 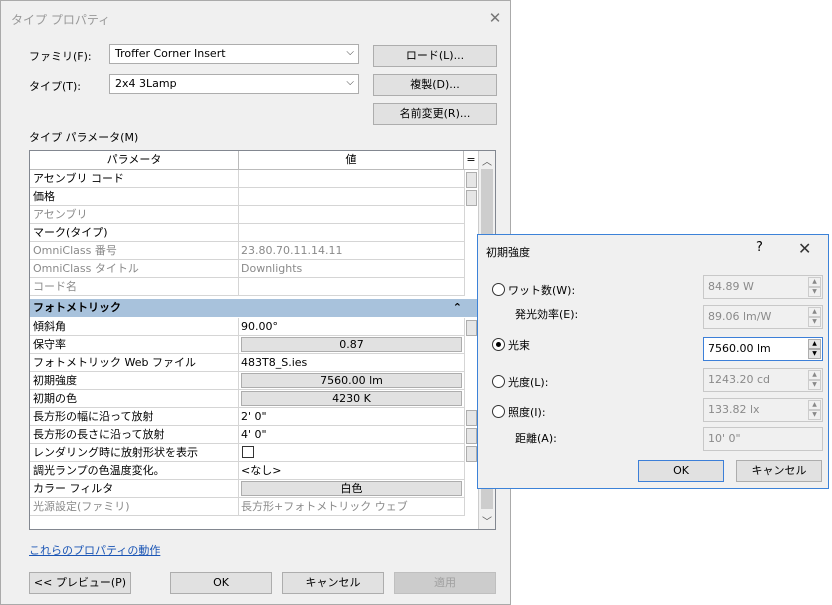 I want to click on param-value: <なし>, so click(x=351, y=470).